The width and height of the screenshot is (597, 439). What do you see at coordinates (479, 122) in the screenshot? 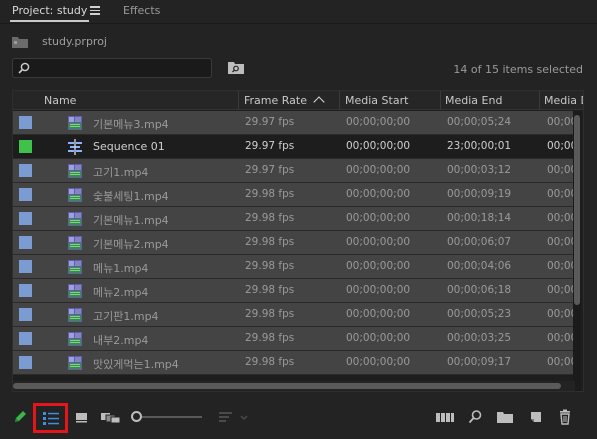
I see `media-end-cell: 00;00;05;24` at bounding box center [479, 122].